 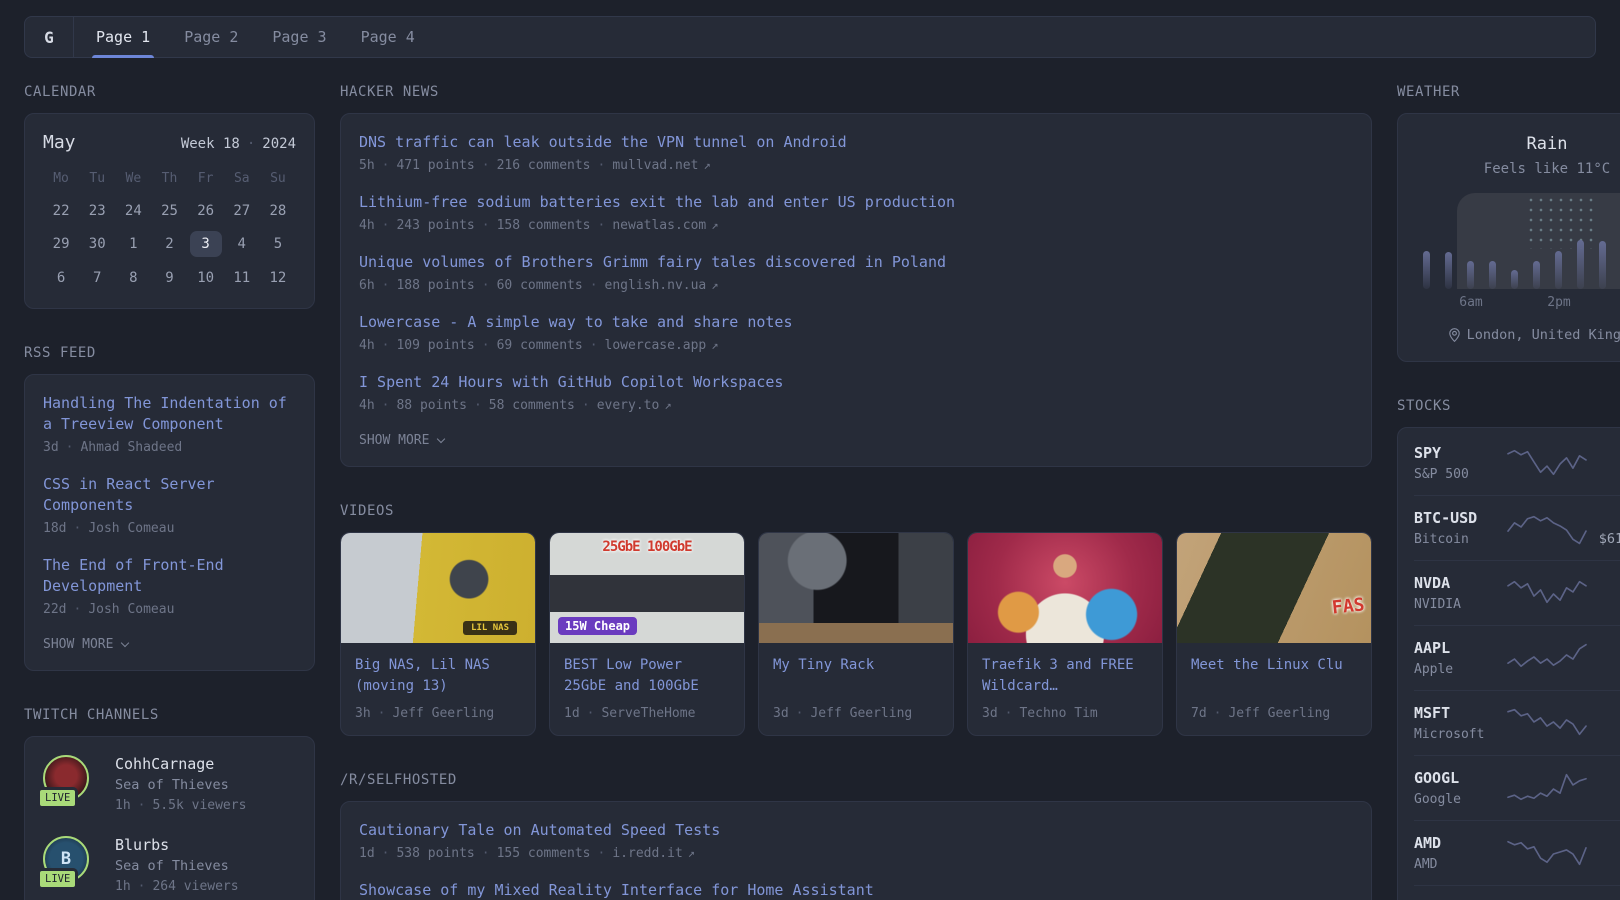 I want to click on item-domain-link: every.to ↗, so click(x=623, y=405).